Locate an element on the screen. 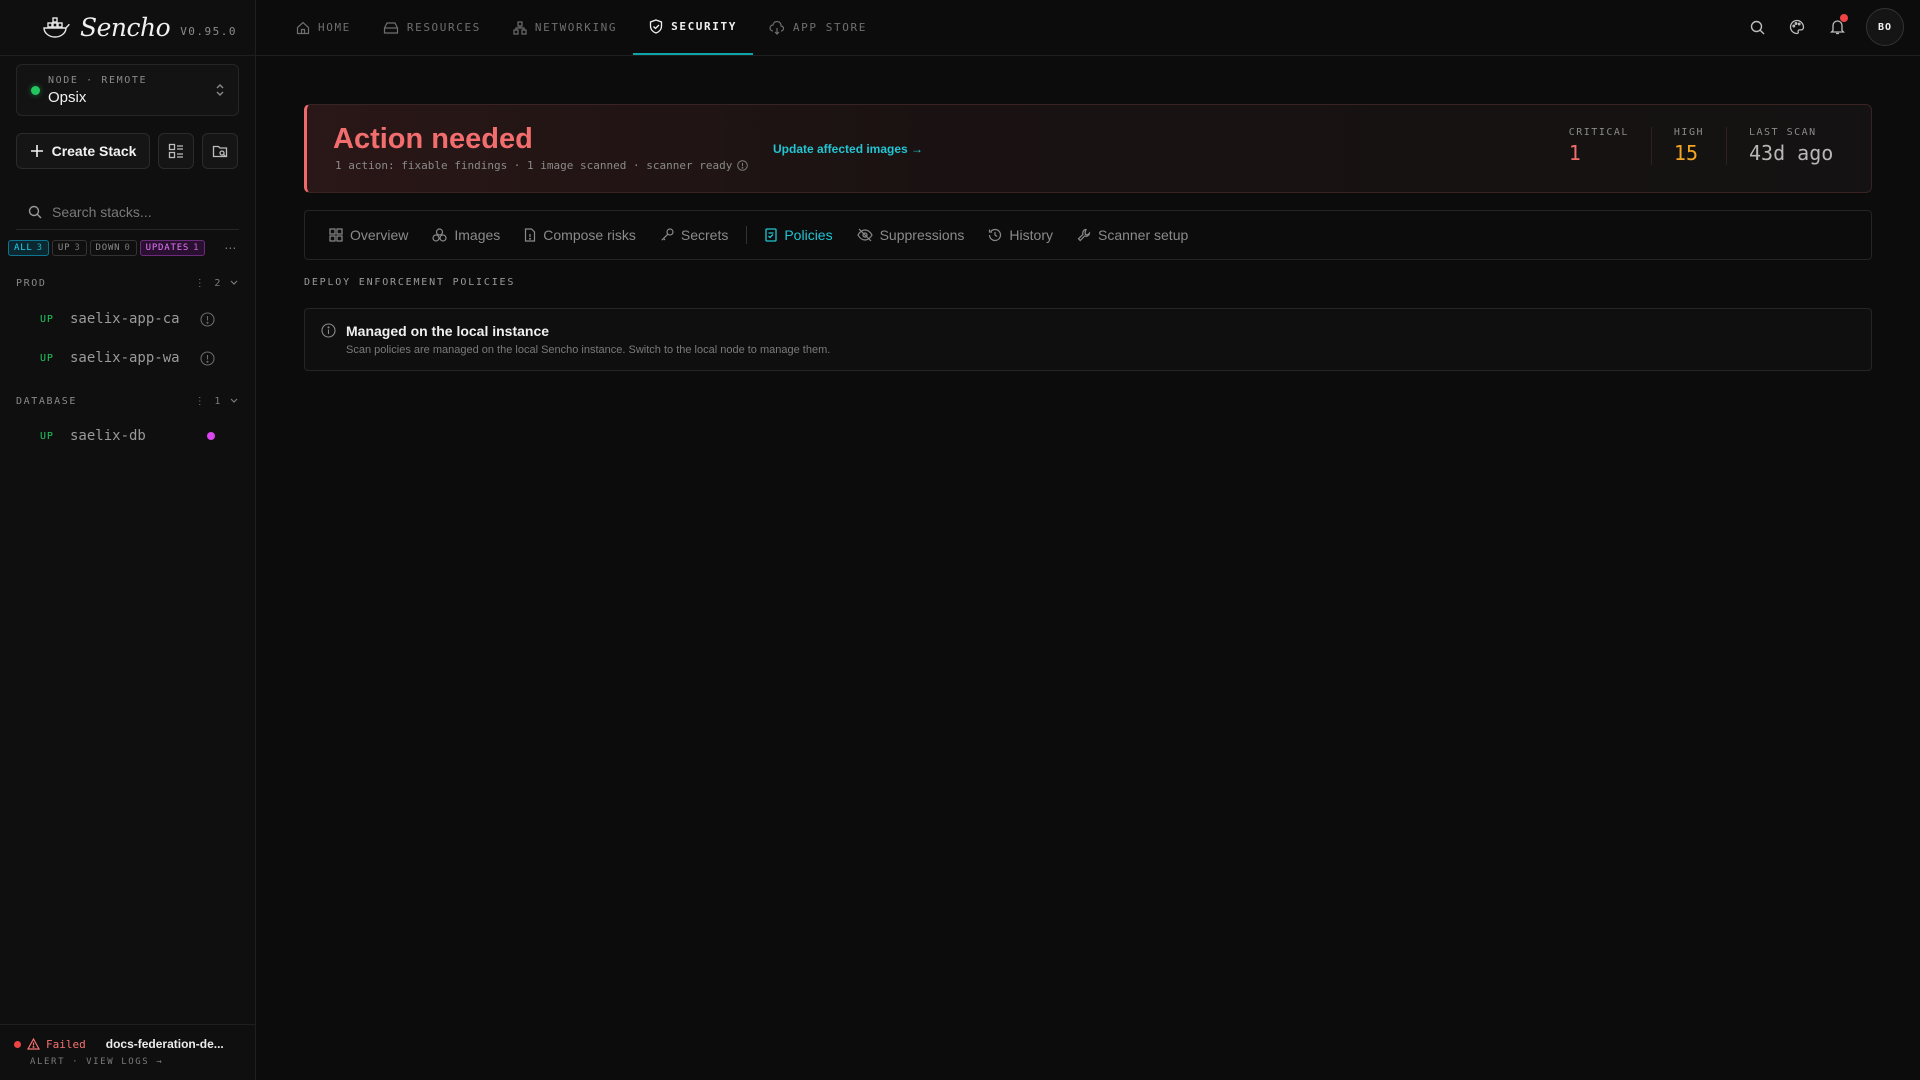 This screenshot has height=1080, width=1920. tab-secrets: Secrets is located at coordinates (694, 235).